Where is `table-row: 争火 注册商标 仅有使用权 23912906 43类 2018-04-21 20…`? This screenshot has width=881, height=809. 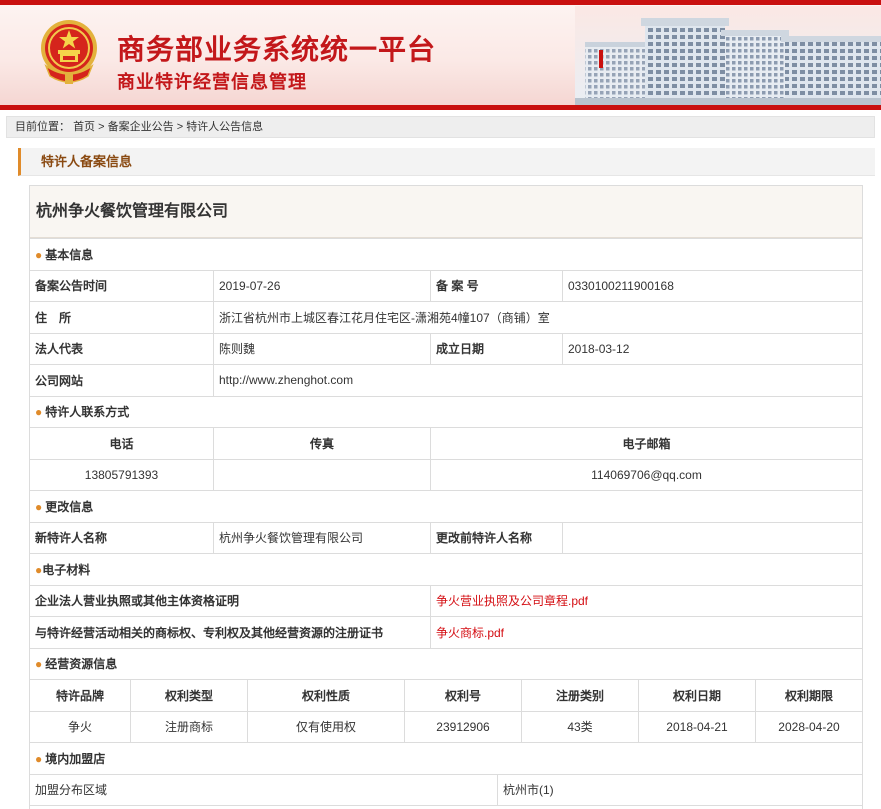
table-row: 争火 注册商标 仅有使用权 23912906 43类 2018-04-21 20… is located at coordinates (446, 726).